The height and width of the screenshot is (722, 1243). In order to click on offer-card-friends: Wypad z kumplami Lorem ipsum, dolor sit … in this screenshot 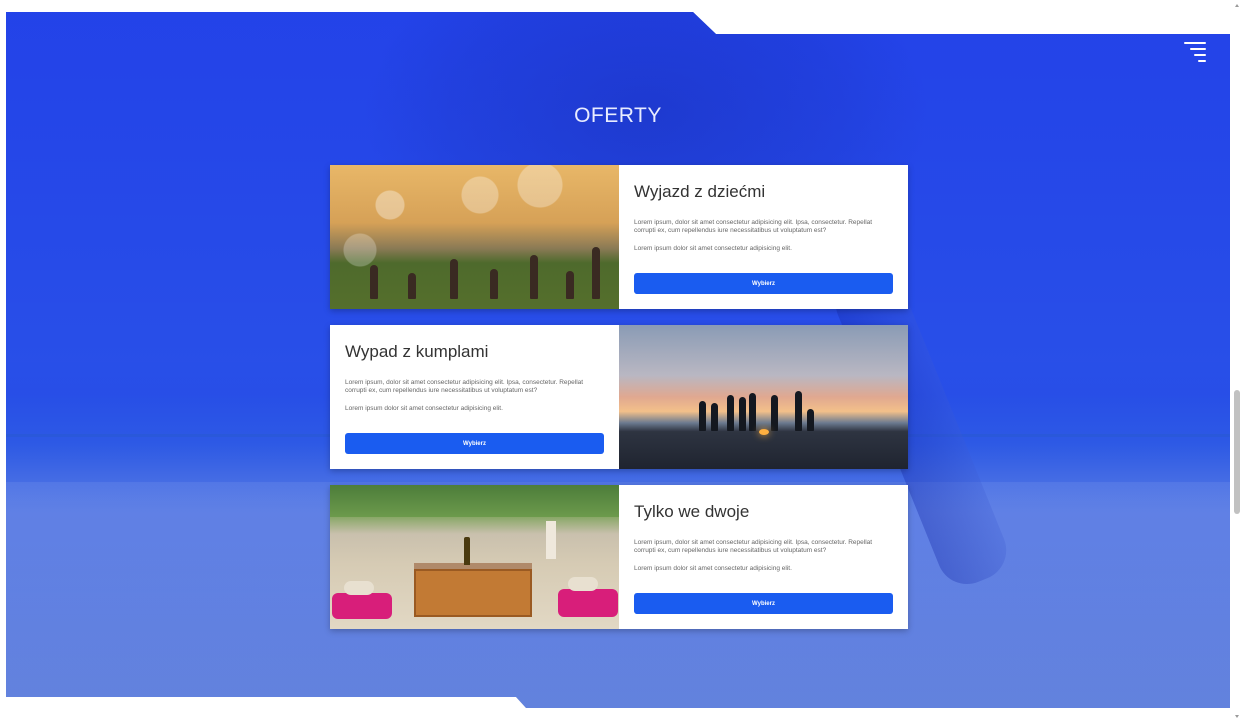, I will do `click(619, 397)`.